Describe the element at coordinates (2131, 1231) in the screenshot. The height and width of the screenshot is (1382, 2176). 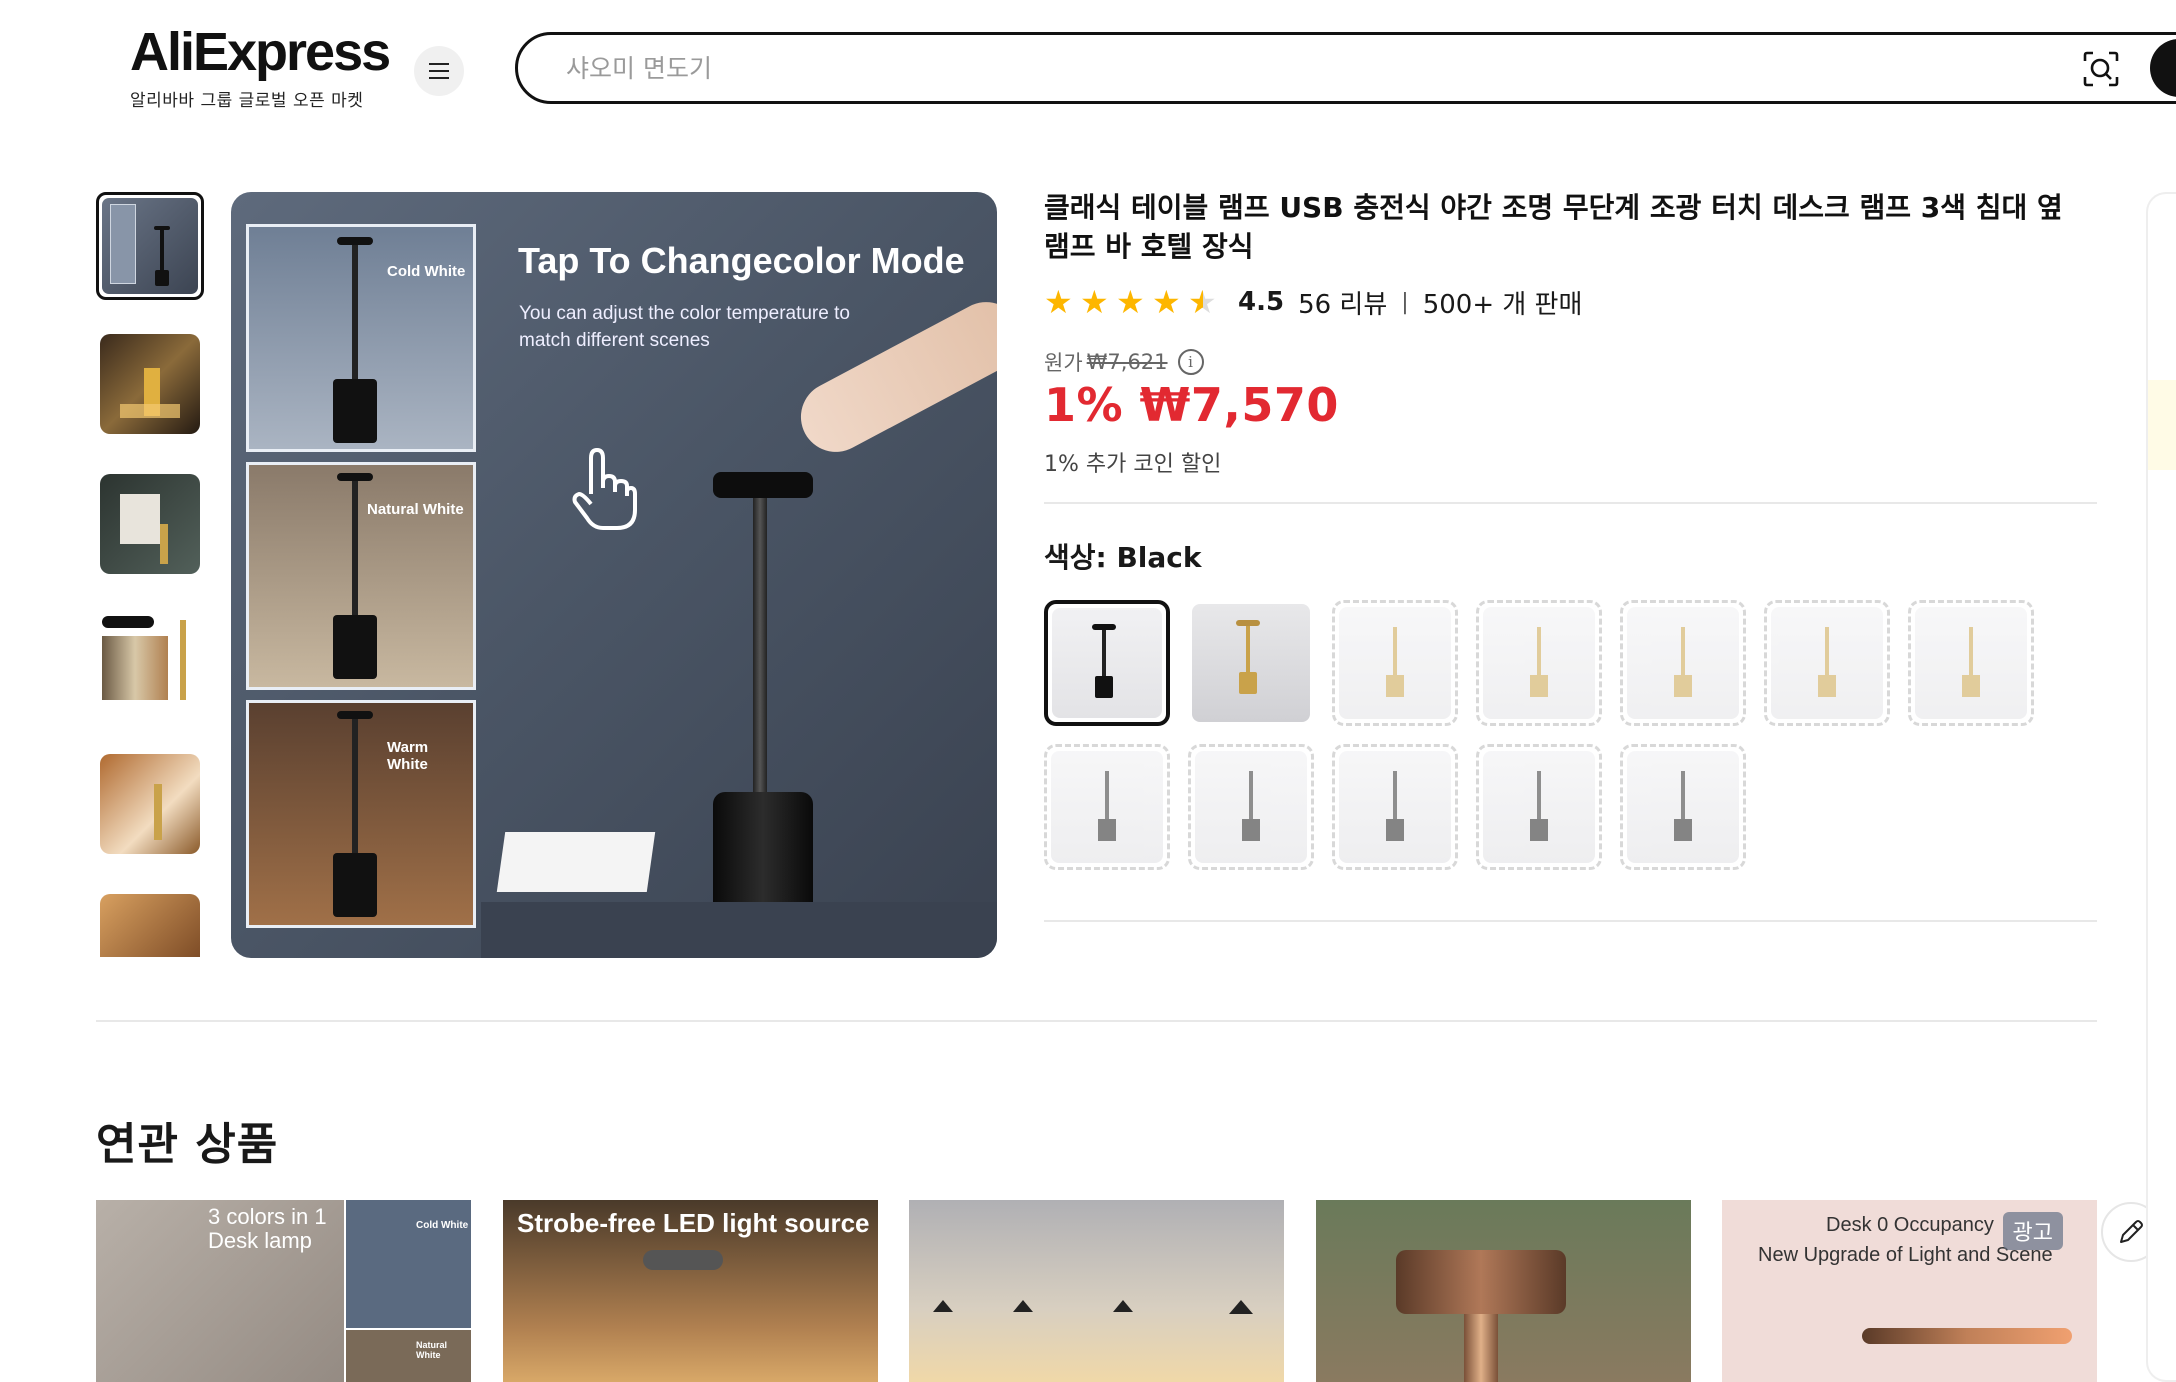
I see `pencil-icon` at that location.